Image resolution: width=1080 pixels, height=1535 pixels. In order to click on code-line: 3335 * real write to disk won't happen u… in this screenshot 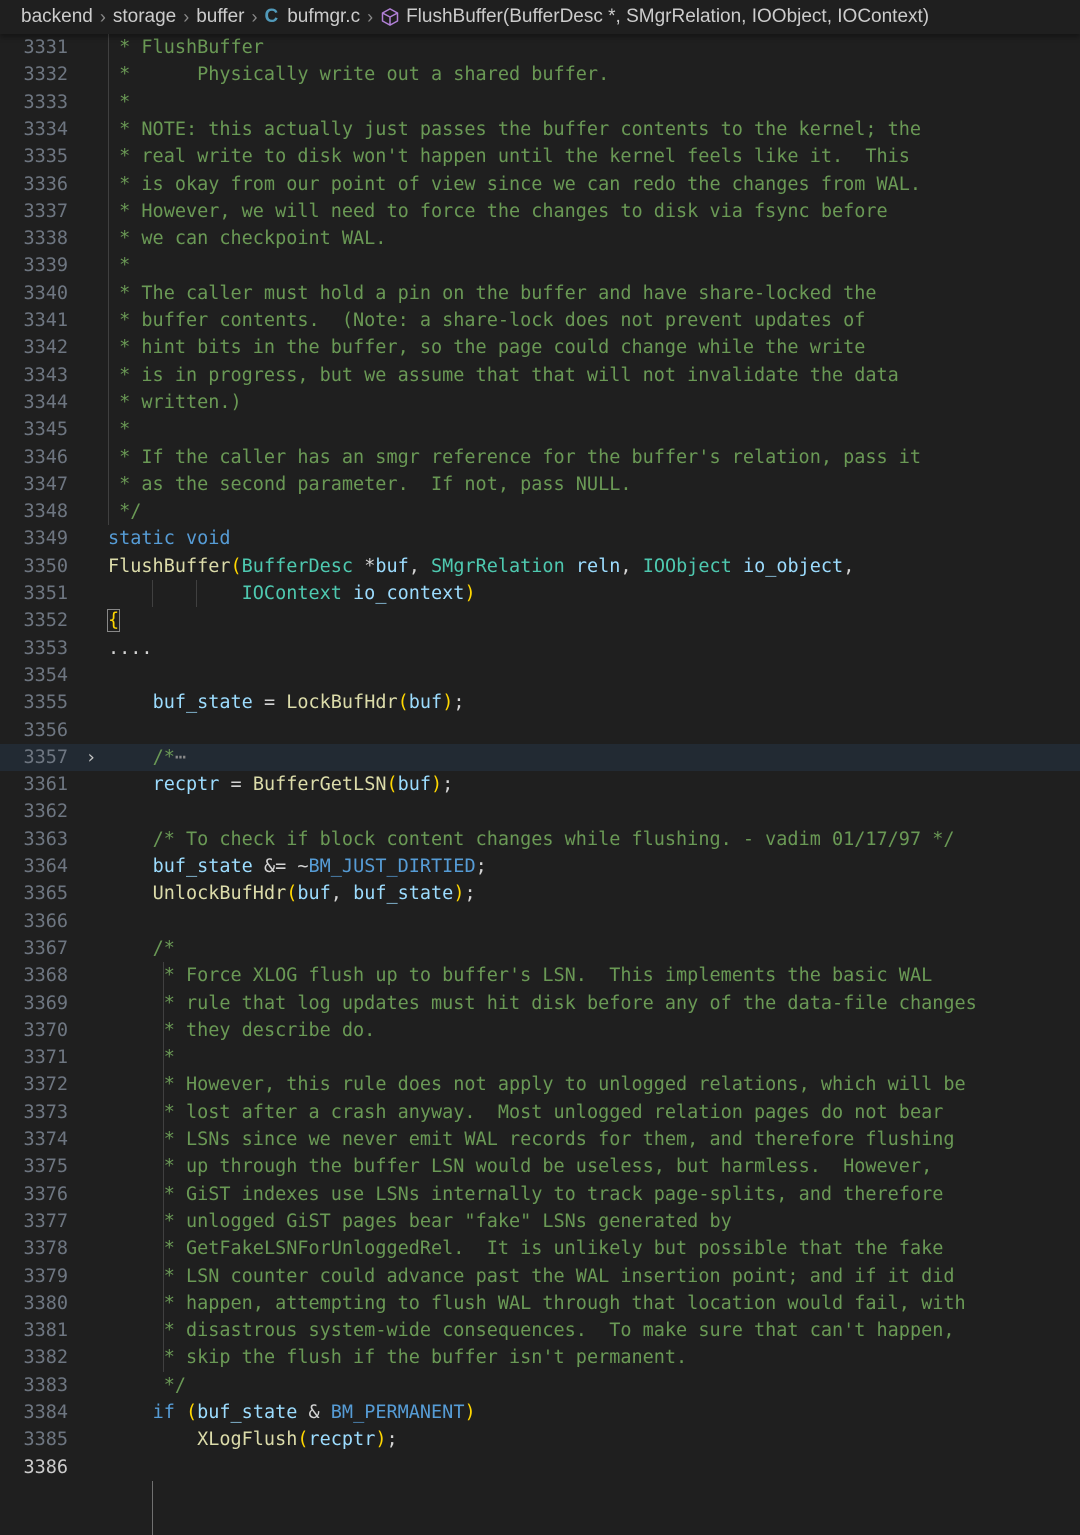, I will do `click(540, 156)`.